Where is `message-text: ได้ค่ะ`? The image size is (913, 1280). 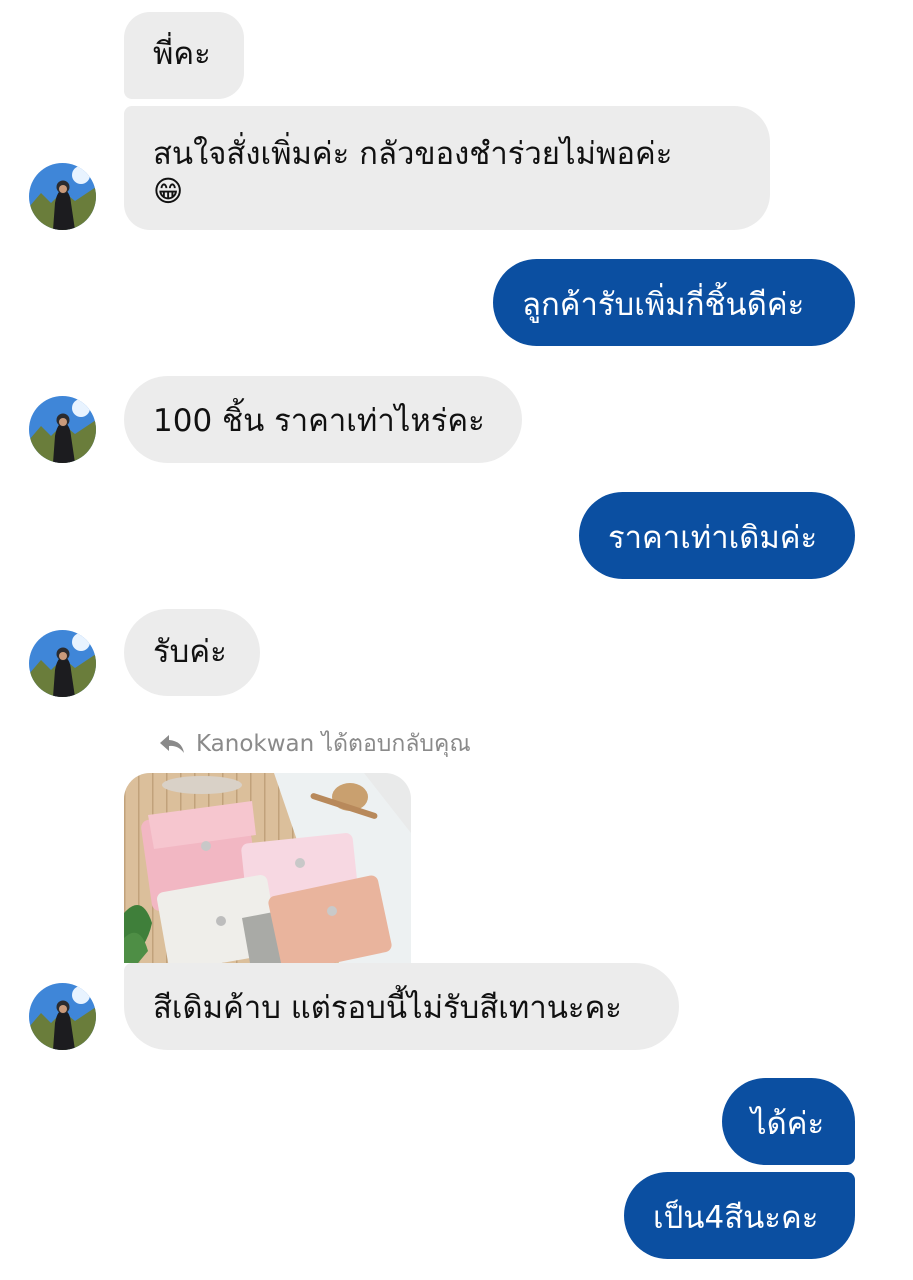 message-text: ได้ค่ะ is located at coordinates (788, 1124).